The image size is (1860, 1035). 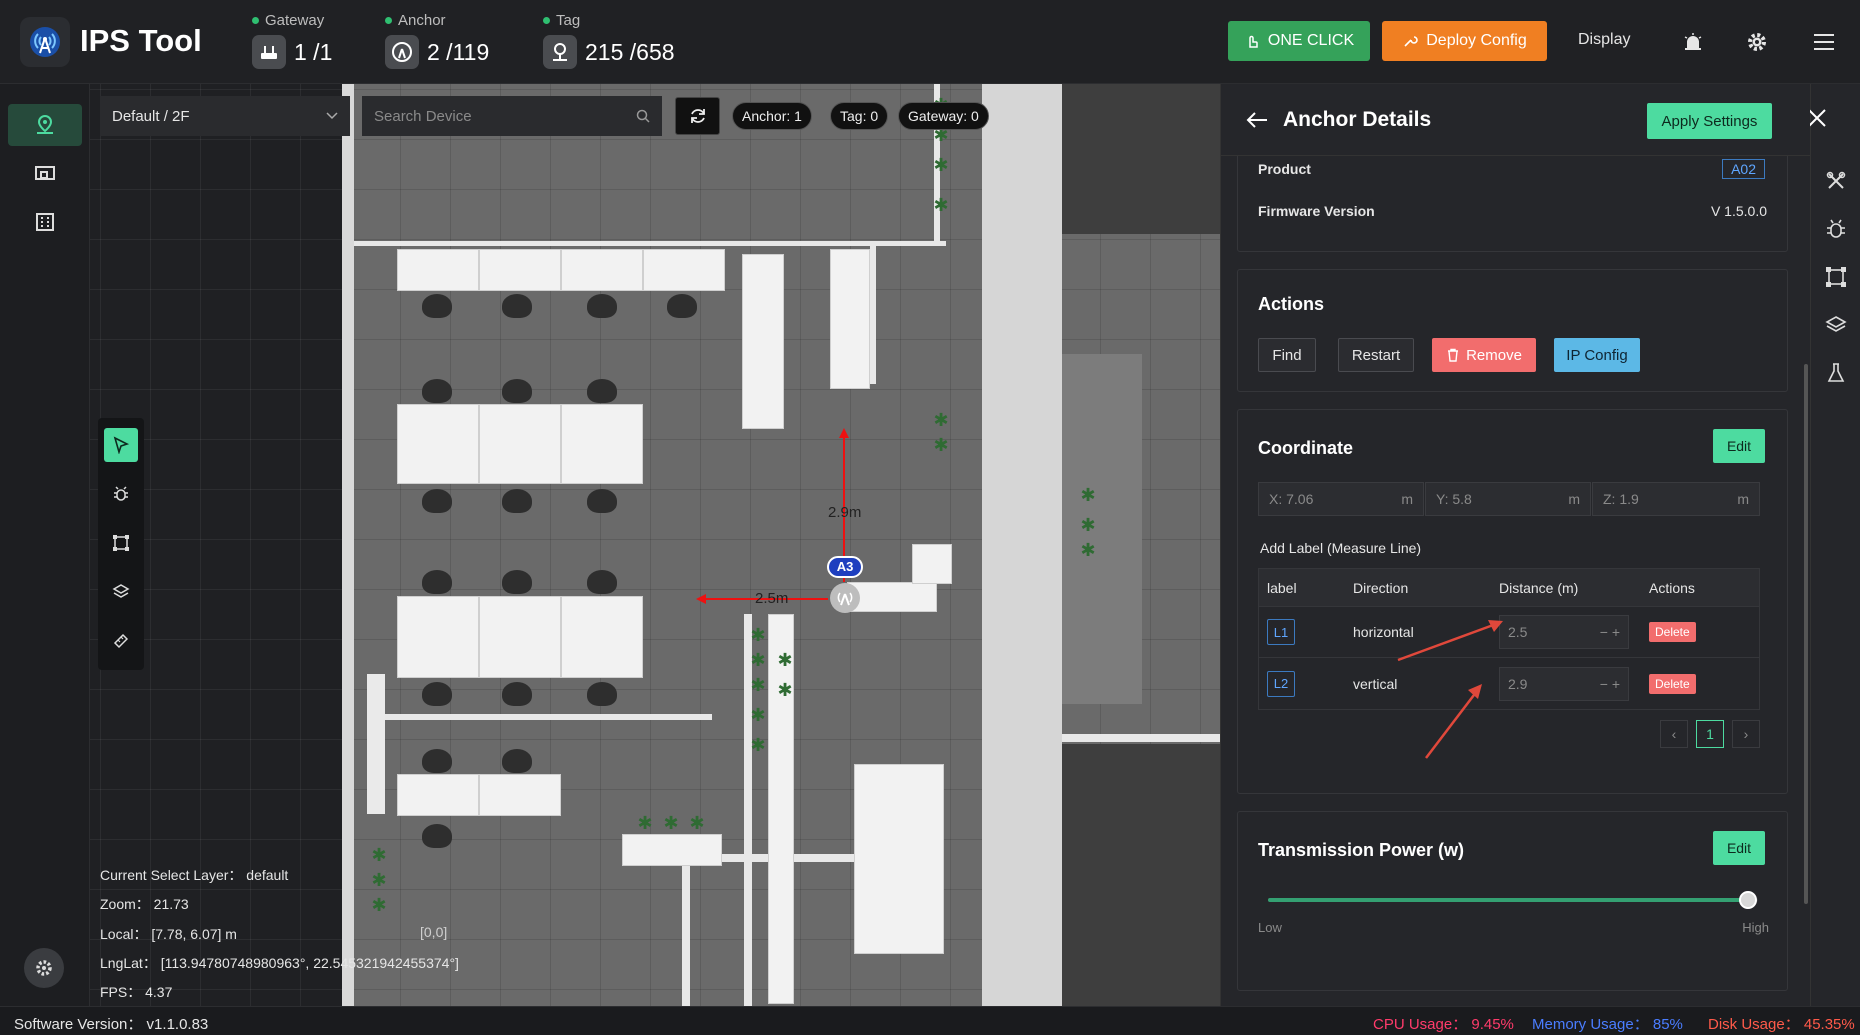 I want to click on zoom-info: Zoom： 21.73, so click(x=144, y=904).